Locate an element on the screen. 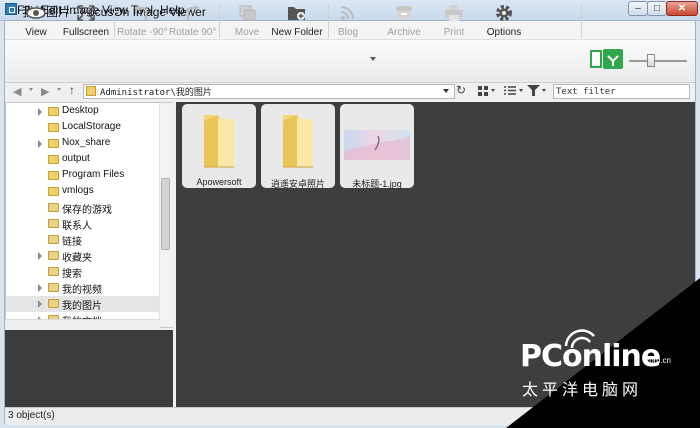 The height and width of the screenshot is (428, 700). fullscreen-label: Fullscreen is located at coordinates (86, 32).